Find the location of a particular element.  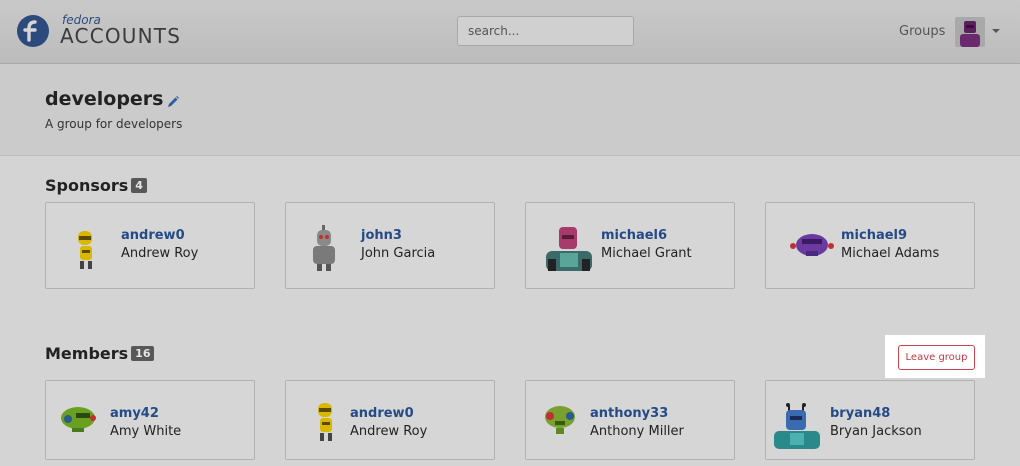

sponsor-card: michael6 Michael Grant is located at coordinates (630, 245).